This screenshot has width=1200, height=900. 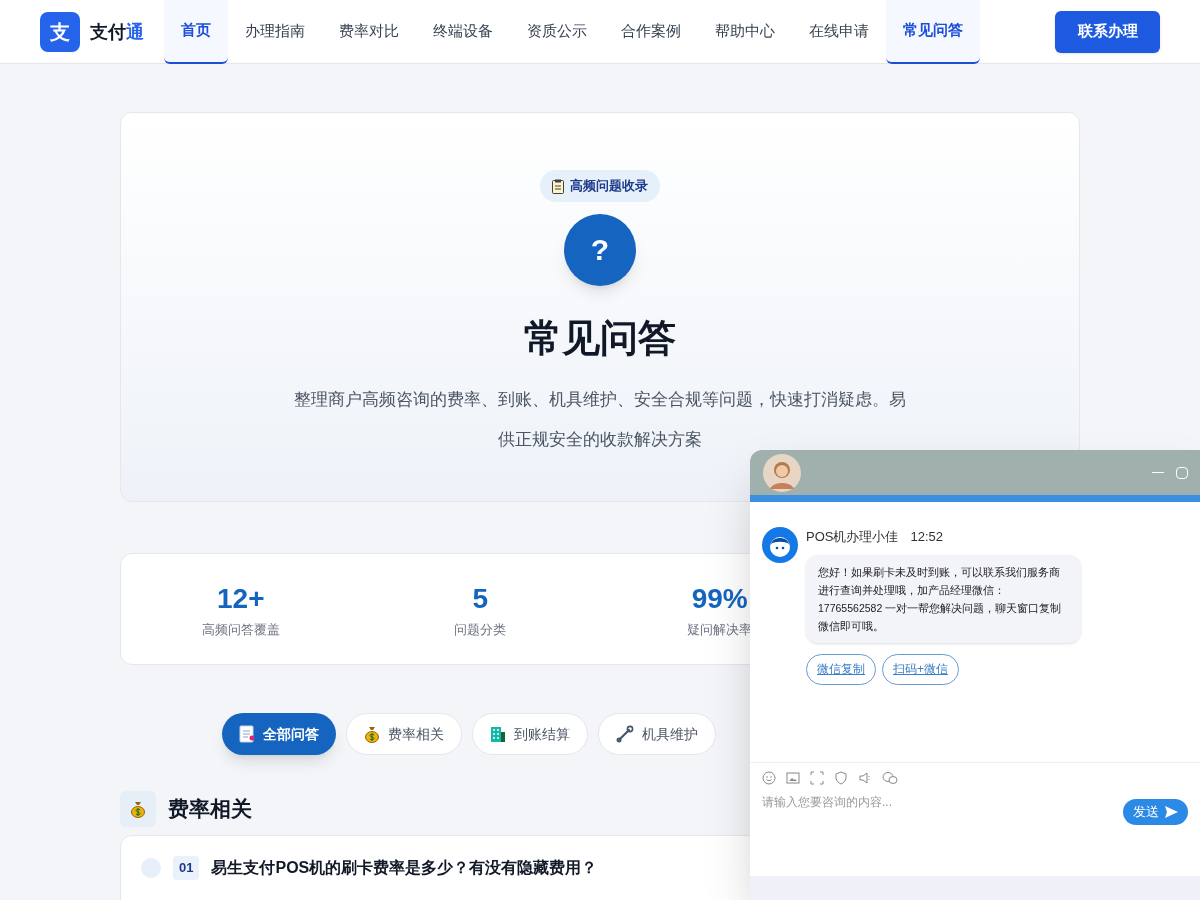 What do you see at coordinates (600, 338) in the screenshot?
I see `page-title: 常见问答` at bounding box center [600, 338].